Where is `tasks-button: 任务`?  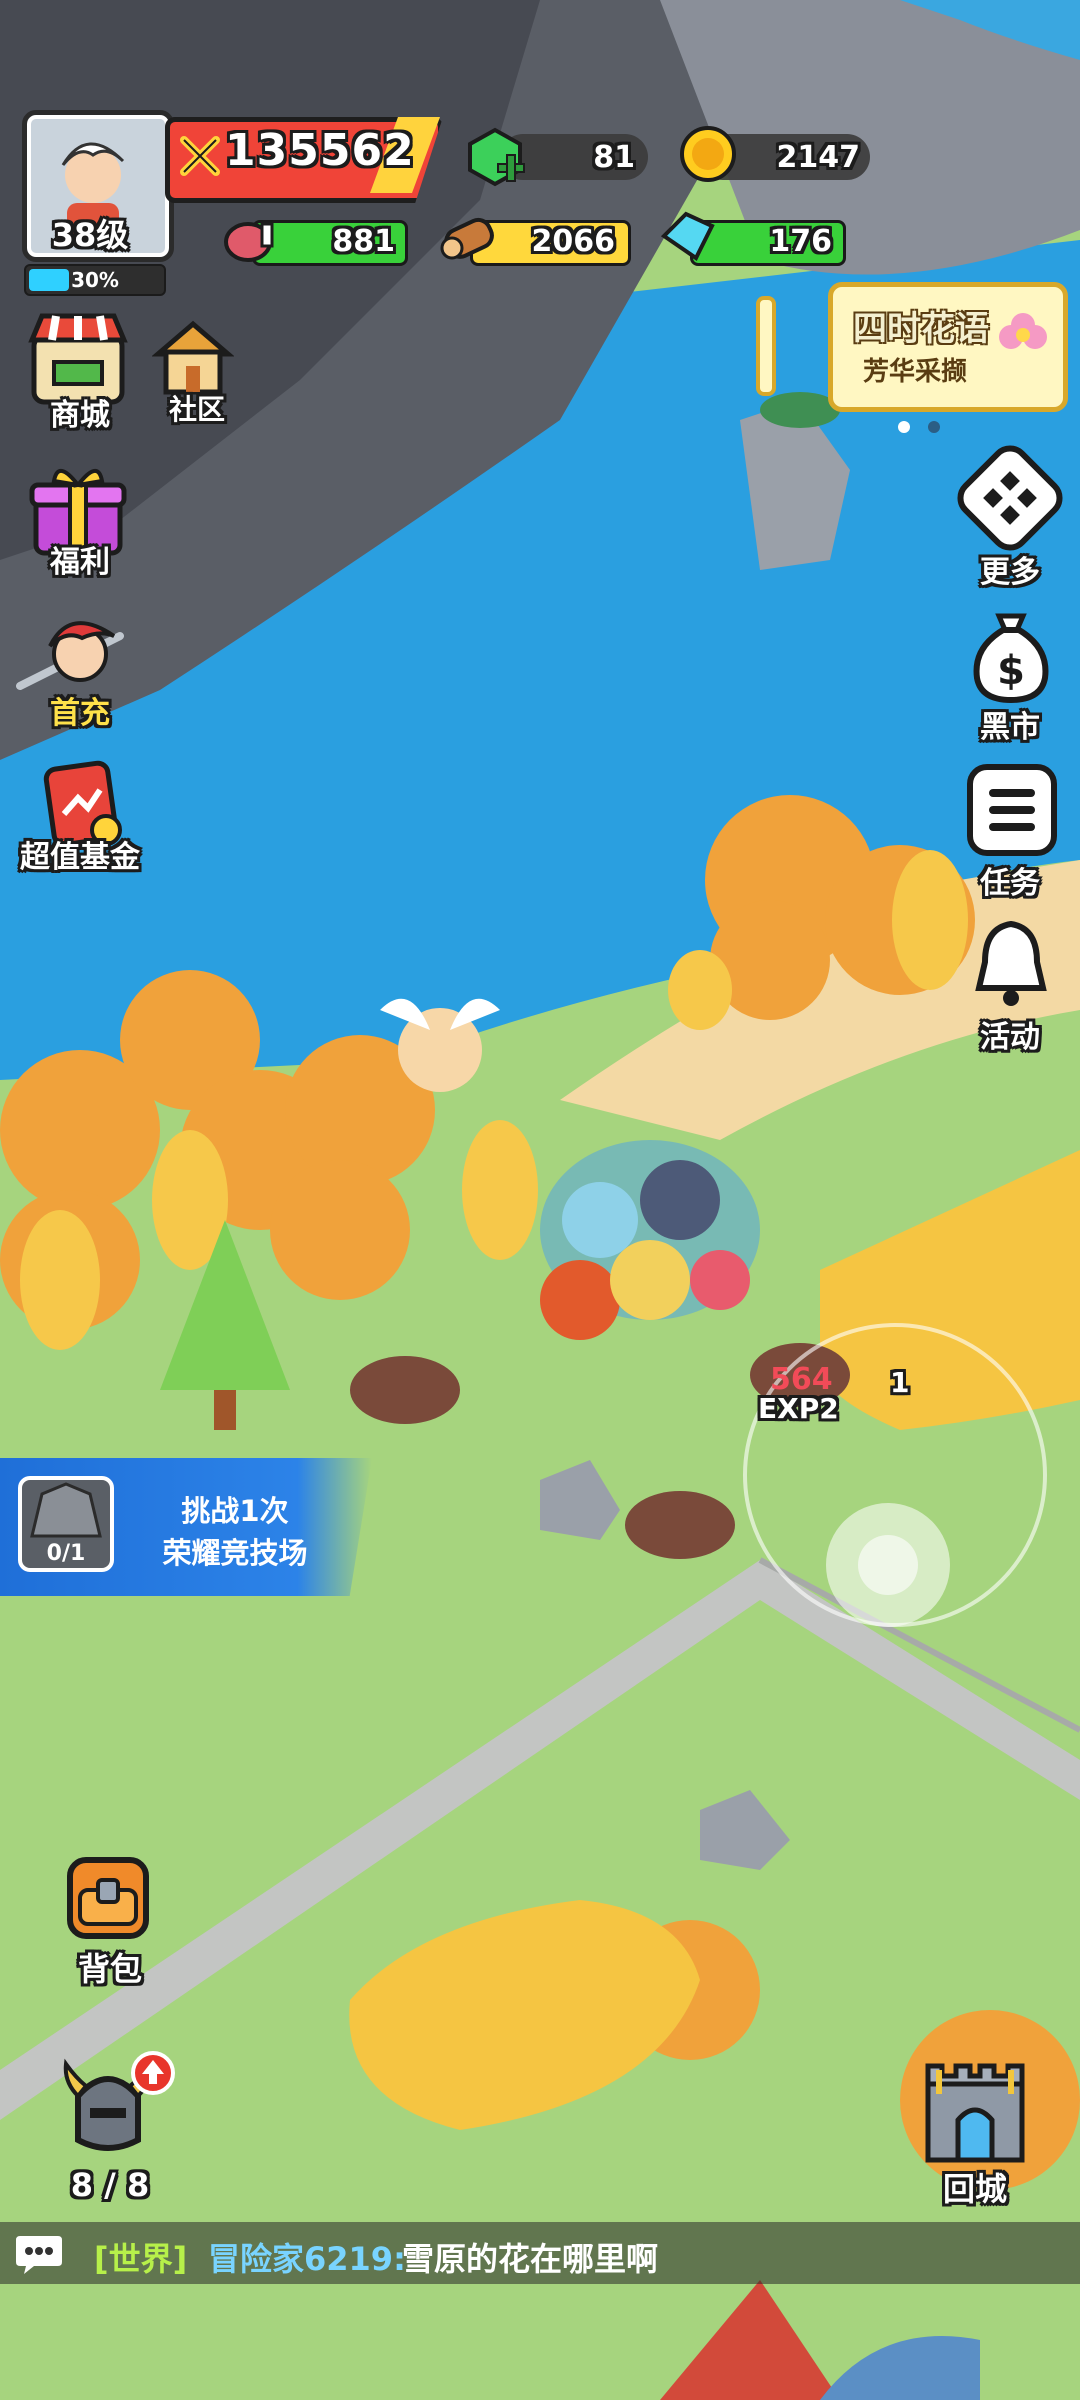
tasks-button: 任务 is located at coordinates (1010, 832).